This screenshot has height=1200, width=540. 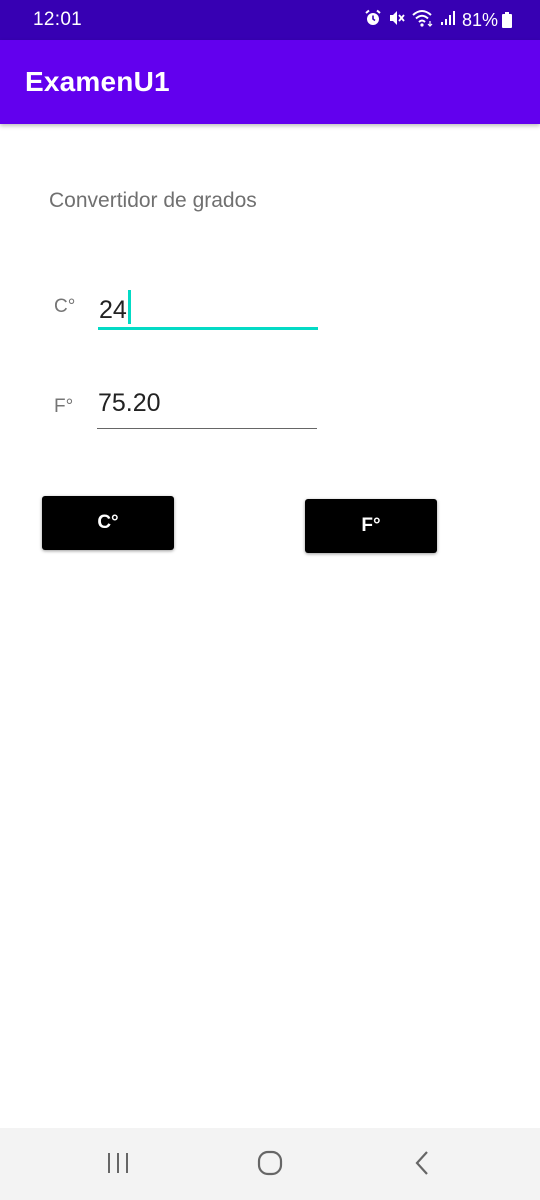 I want to click on back-icon, so click(x=422, y=1163).